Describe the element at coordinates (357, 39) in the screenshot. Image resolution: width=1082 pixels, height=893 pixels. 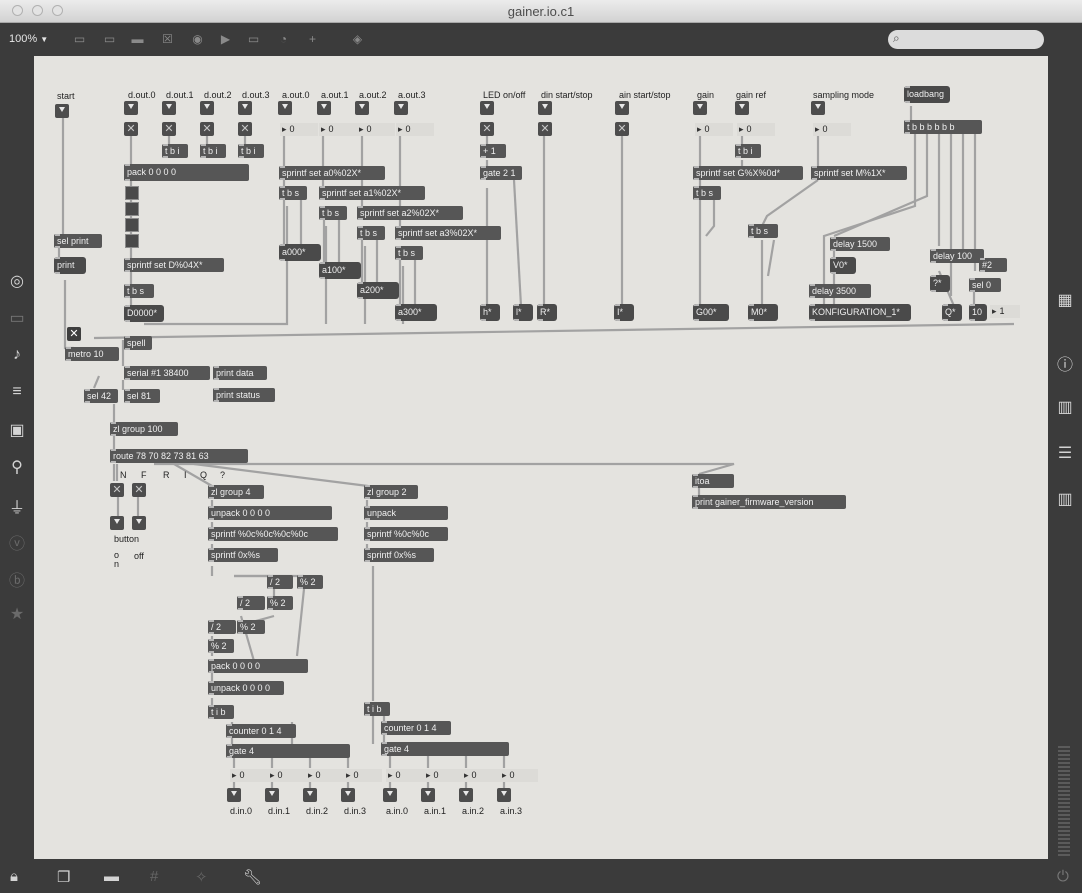
I see `paint-bucket-icon: ◈` at that location.